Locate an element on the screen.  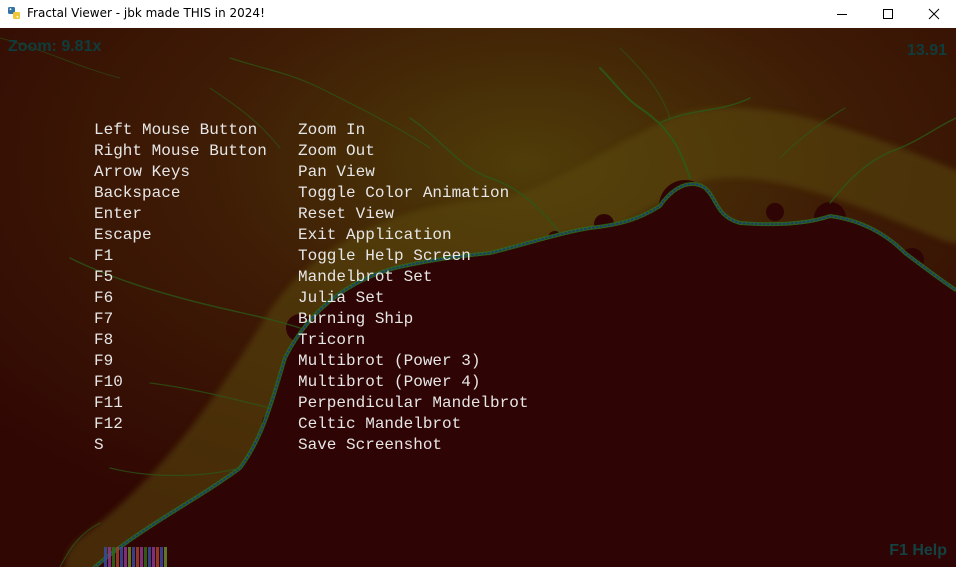
help-action: Toggle Color Animation is located at coordinates (404, 193).